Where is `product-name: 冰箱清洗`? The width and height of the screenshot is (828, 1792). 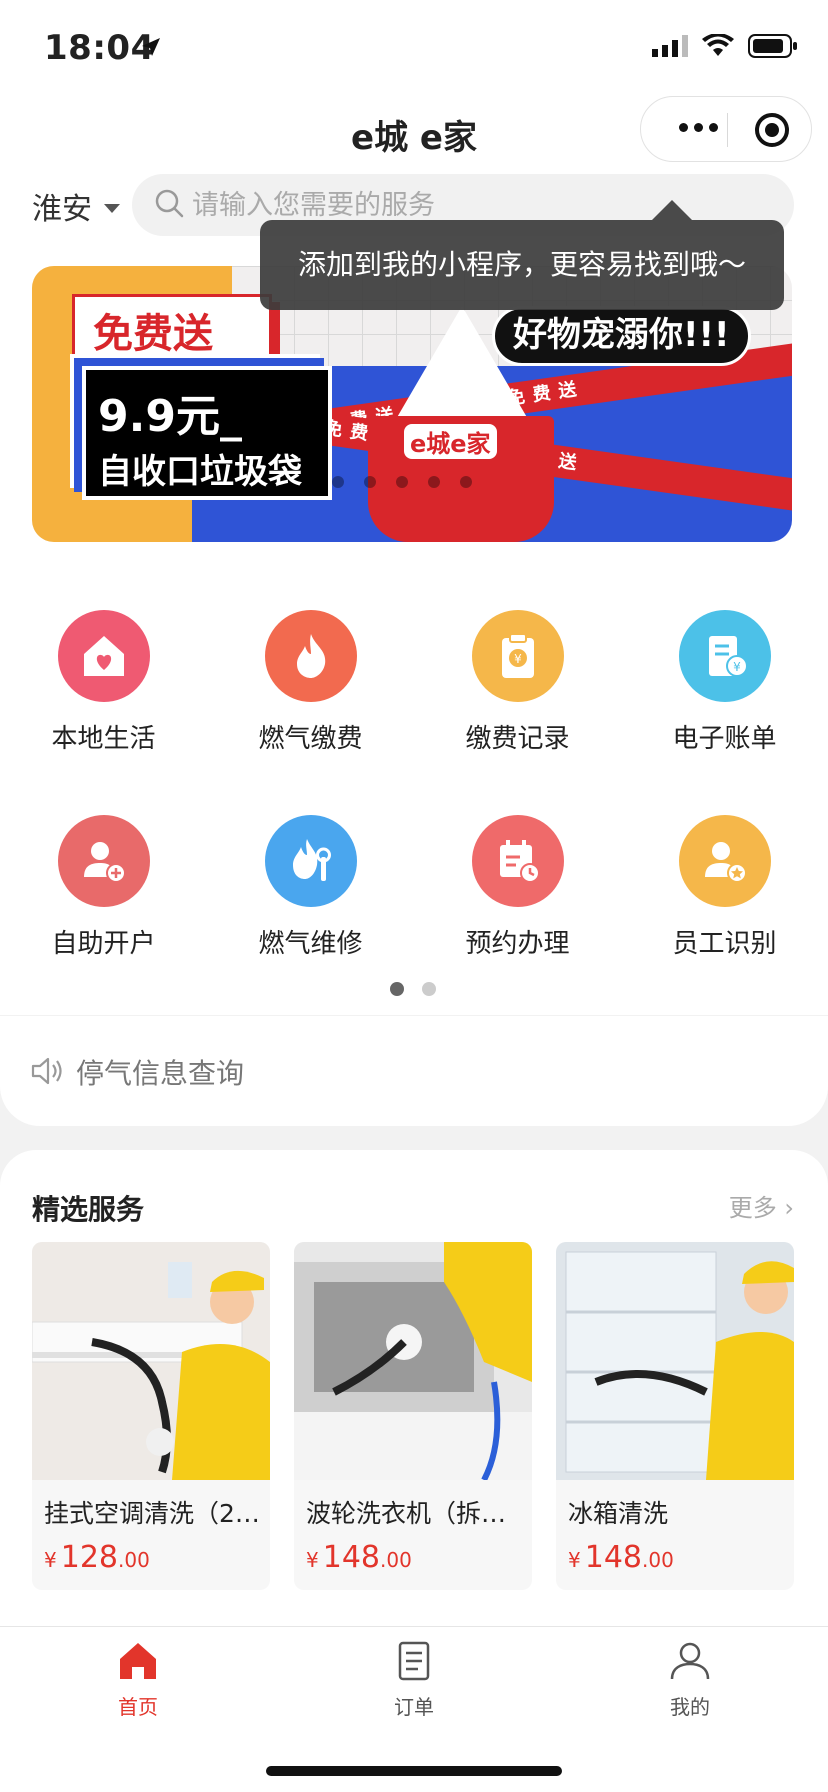 product-name: 冰箱清洗 is located at coordinates (618, 1513).